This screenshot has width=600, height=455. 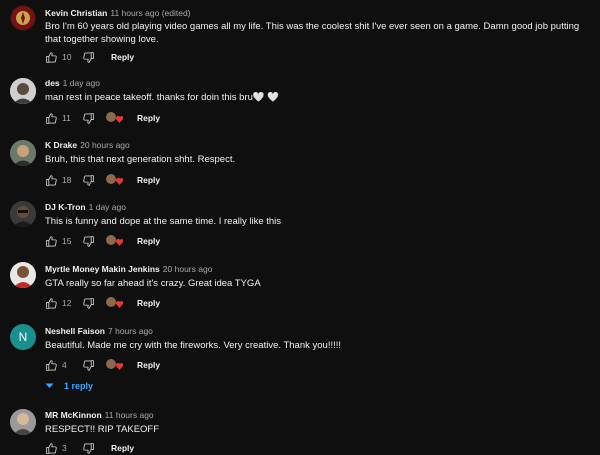 I want to click on view-replies-button: 1 reply, so click(x=69, y=386).